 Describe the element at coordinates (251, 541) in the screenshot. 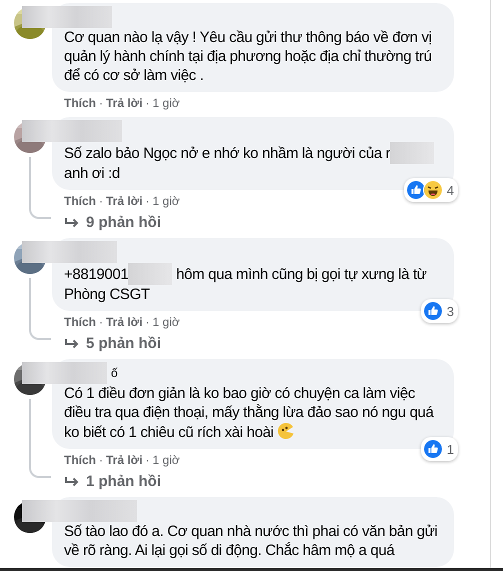

I see `comment-text: Số tào lao đó a. Cơ quan nhà nước thì phai có văn bản gửi về rõ ràng. Ai lại gọi số di động. Chắc hâm mộ a quá` at that location.